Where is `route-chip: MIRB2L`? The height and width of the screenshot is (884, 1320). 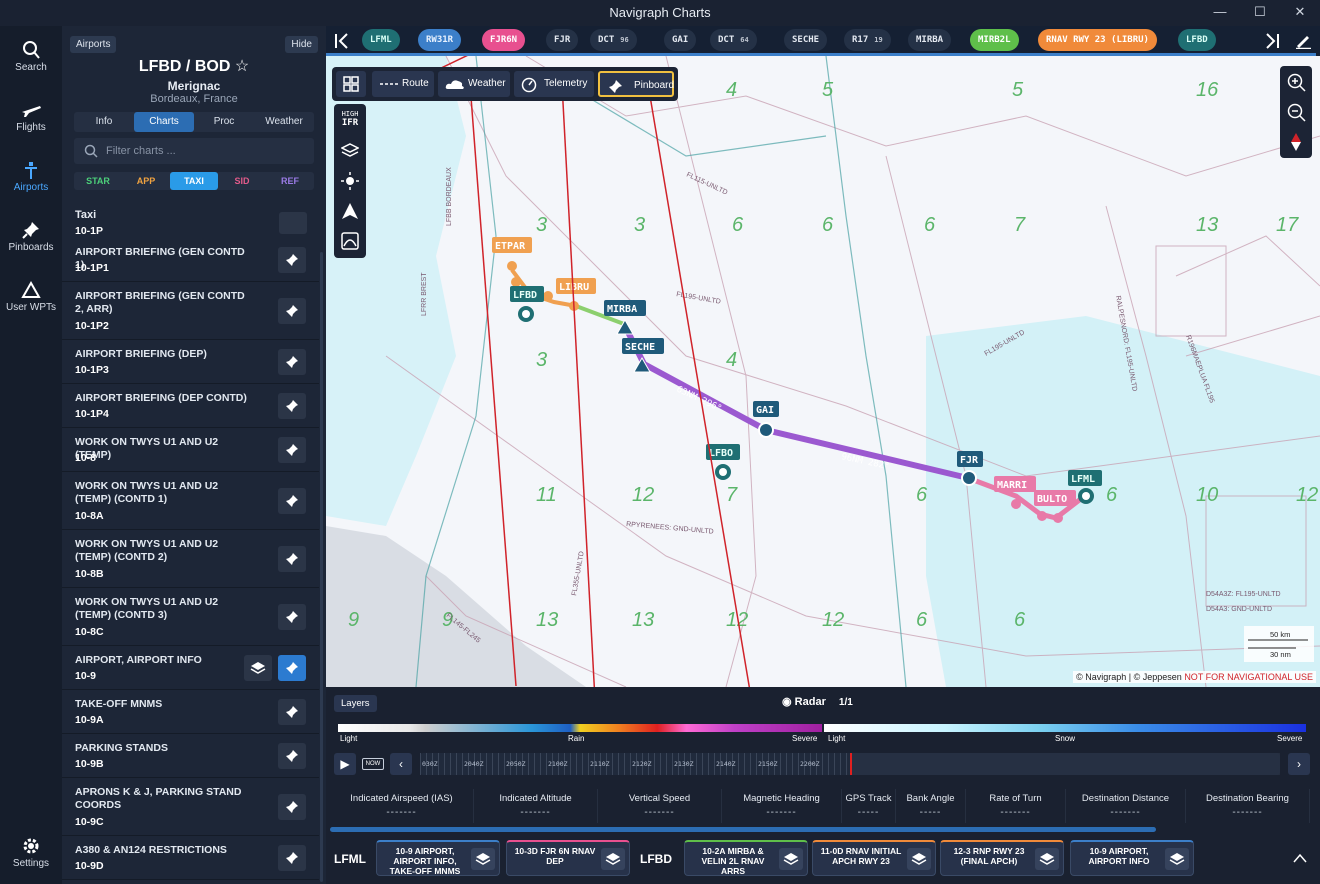 route-chip: MIRB2L is located at coordinates (994, 40).